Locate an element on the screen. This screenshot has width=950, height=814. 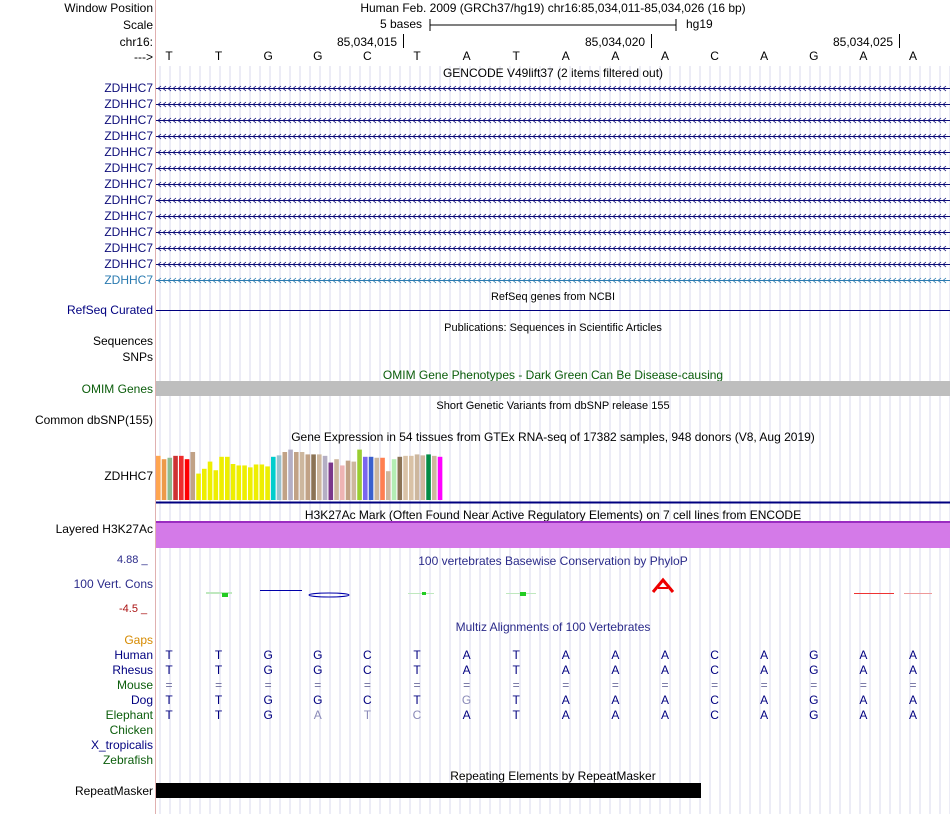
phylop-signal is located at coordinates (553, 589).